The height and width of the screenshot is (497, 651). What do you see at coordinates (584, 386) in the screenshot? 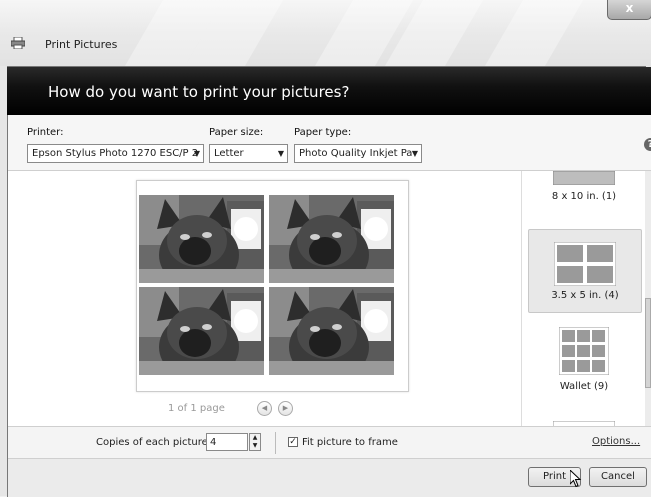
I see `layout-label: Wallet (9)` at bounding box center [584, 386].